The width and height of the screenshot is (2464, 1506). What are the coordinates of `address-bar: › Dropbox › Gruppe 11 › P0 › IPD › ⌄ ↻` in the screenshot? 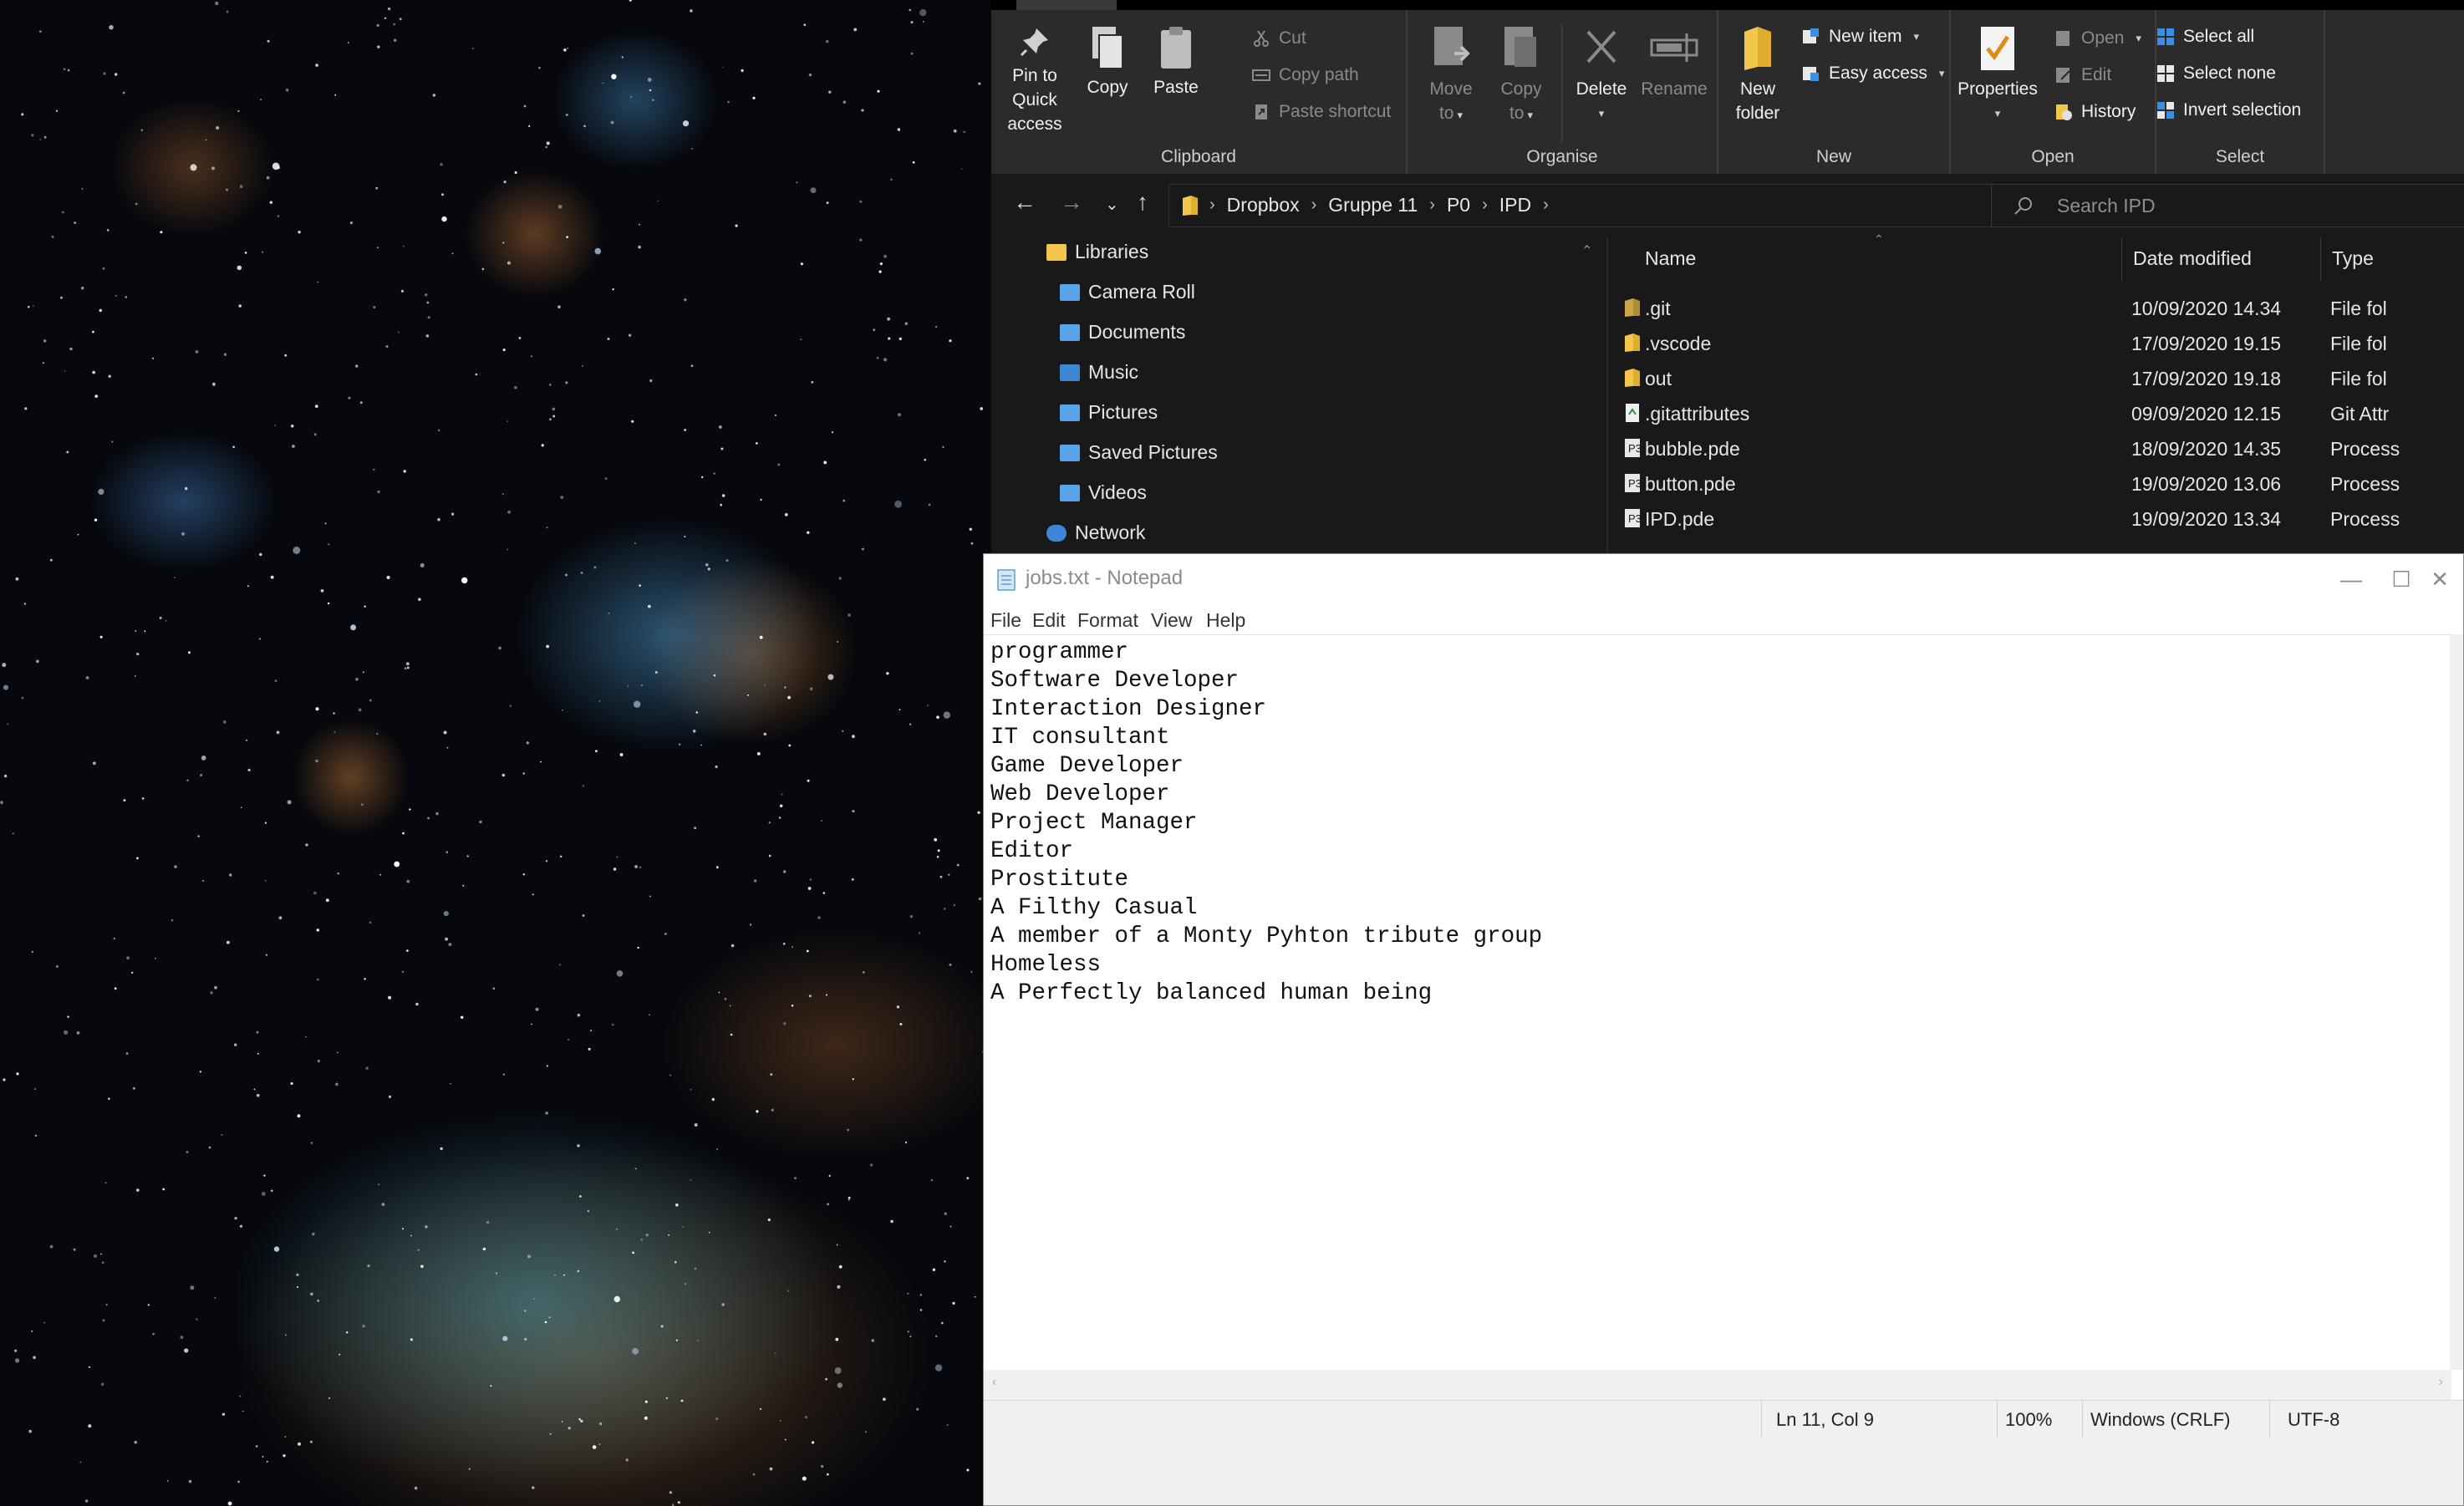 It's located at (1646, 205).